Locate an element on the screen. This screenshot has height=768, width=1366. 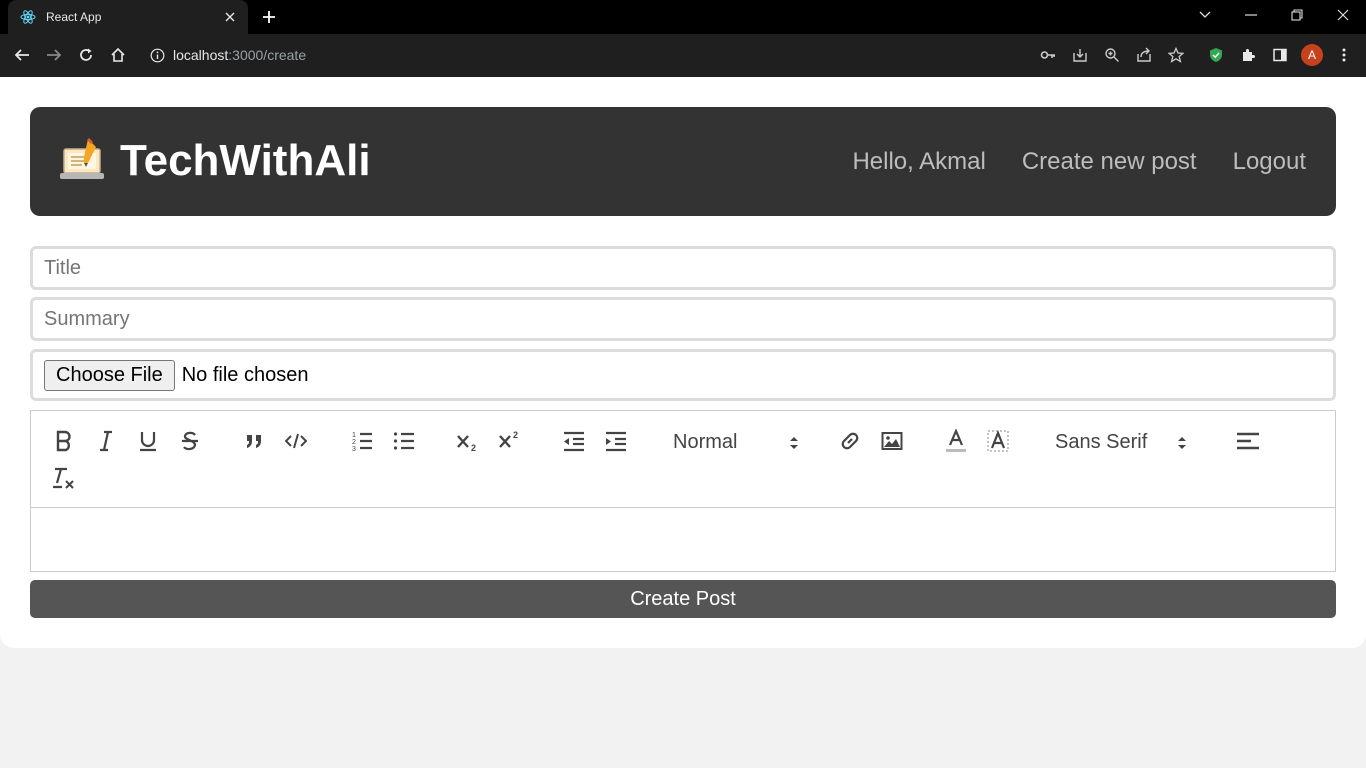
install-icon is located at coordinates (1080, 55).